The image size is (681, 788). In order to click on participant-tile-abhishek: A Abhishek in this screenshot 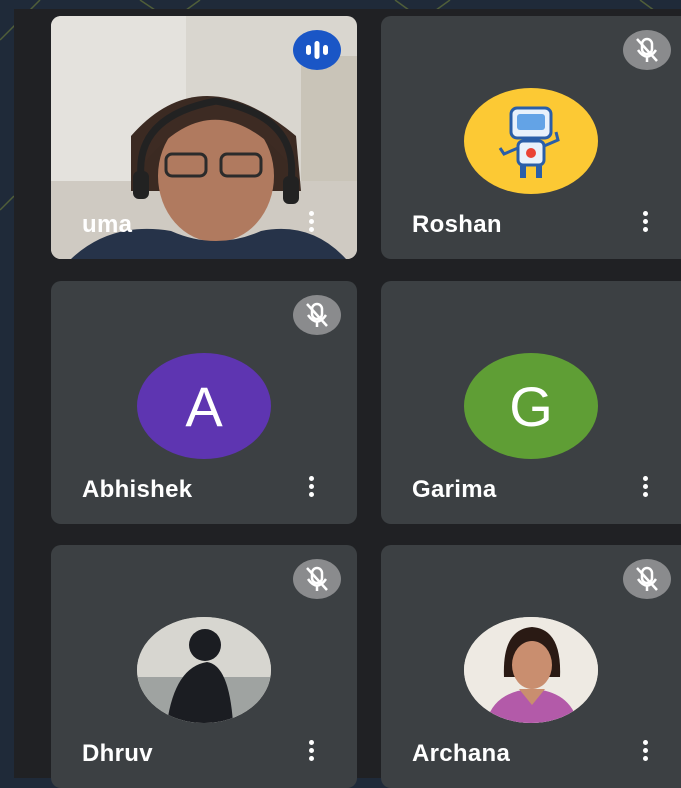, I will do `click(204, 402)`.